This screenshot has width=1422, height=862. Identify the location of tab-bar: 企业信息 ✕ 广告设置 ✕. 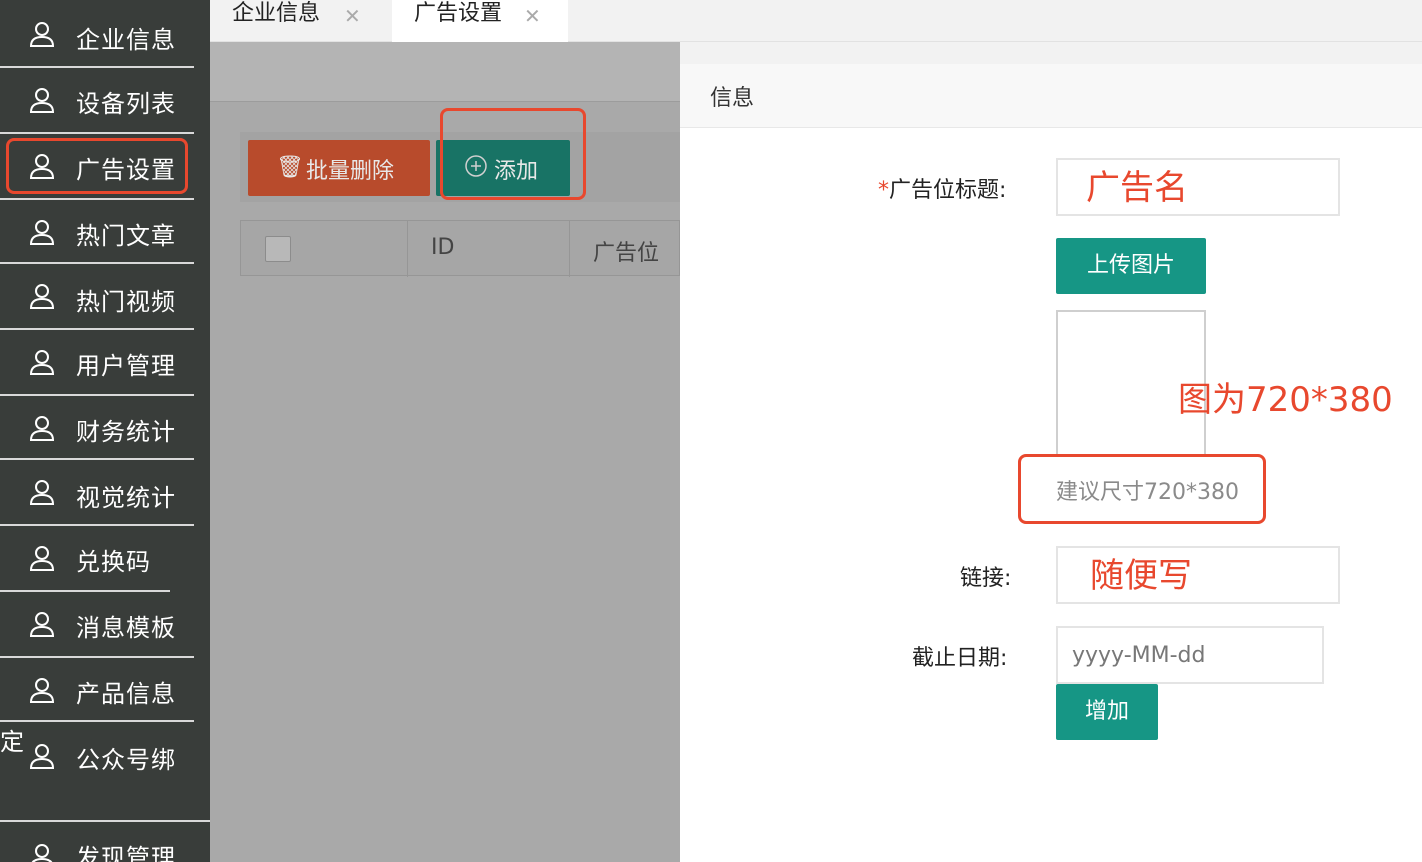
(816, 21).